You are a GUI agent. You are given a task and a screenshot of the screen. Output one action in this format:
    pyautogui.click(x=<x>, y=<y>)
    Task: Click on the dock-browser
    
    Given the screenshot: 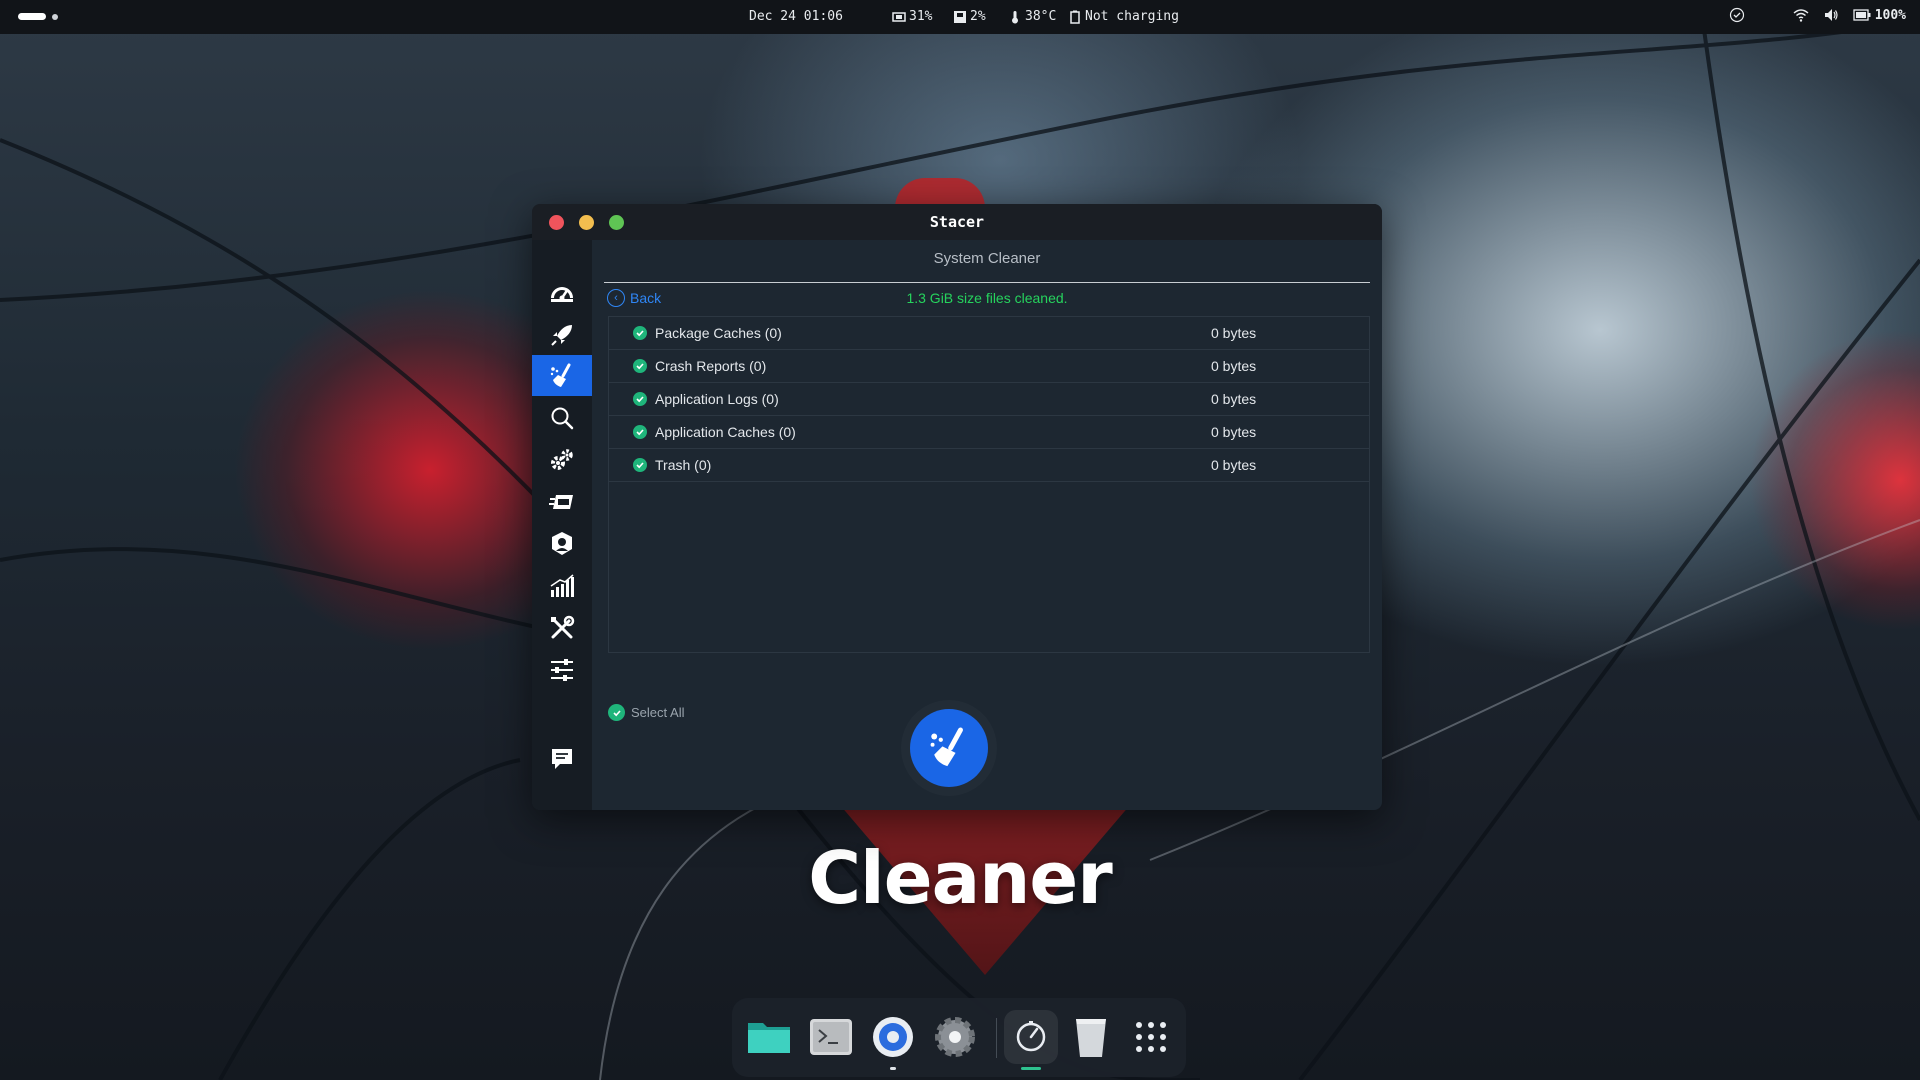 What is the action you would take?
    pyautogui.click(x=893, y=1040)
    